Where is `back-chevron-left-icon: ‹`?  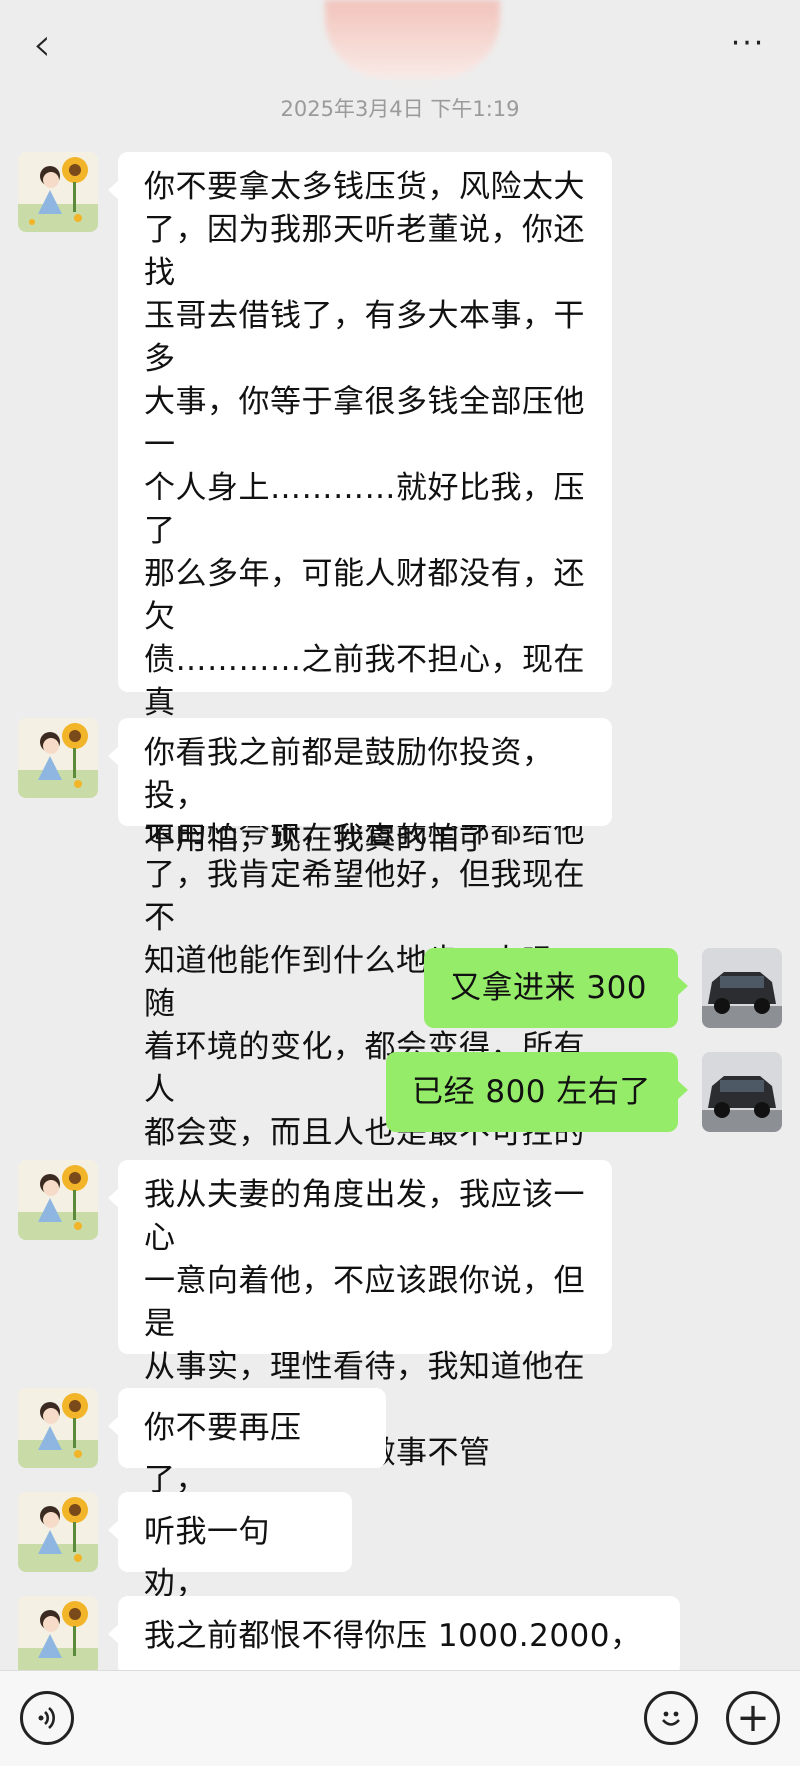 back-chevron-left-icon: ‹ is located at coordinates (42, 44).